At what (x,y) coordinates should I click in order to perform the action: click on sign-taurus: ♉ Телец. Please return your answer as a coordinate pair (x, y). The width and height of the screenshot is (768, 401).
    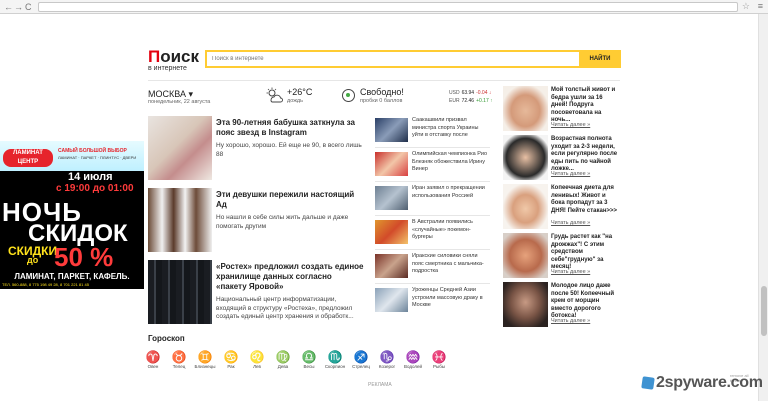
    Looking at the image, I should click on (179, 360).